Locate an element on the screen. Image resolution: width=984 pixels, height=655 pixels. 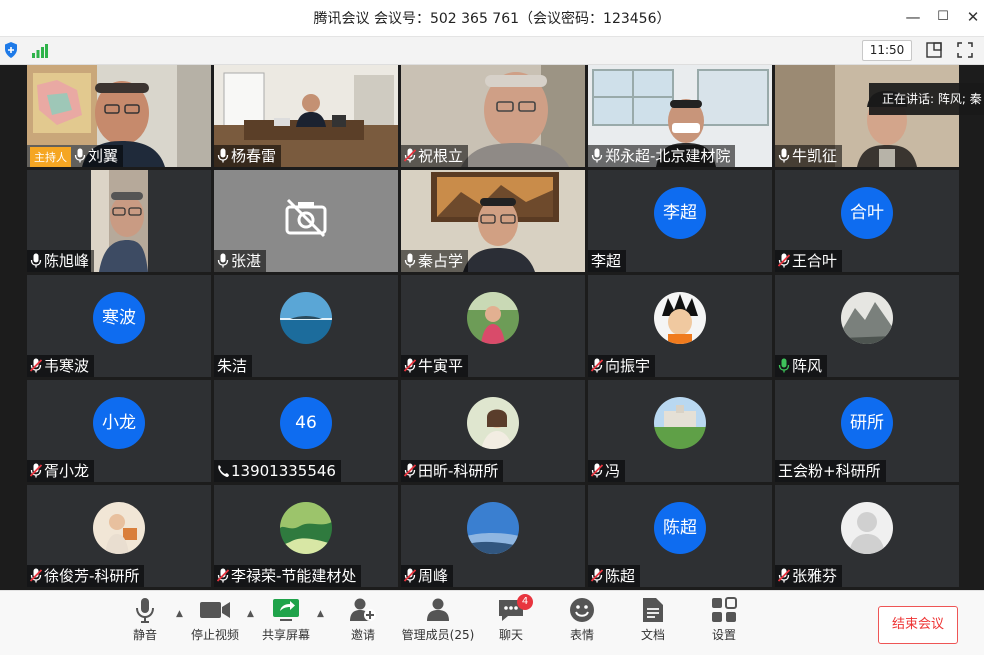
participant-name-label: 陈旭峰 is located at coordinates (61, 261).